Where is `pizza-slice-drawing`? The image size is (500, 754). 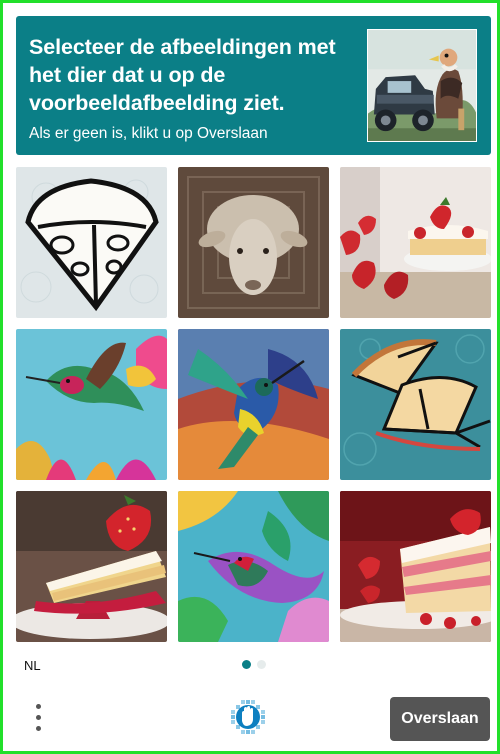
pizza-slice-drawing is located at coordinates (91, 242).